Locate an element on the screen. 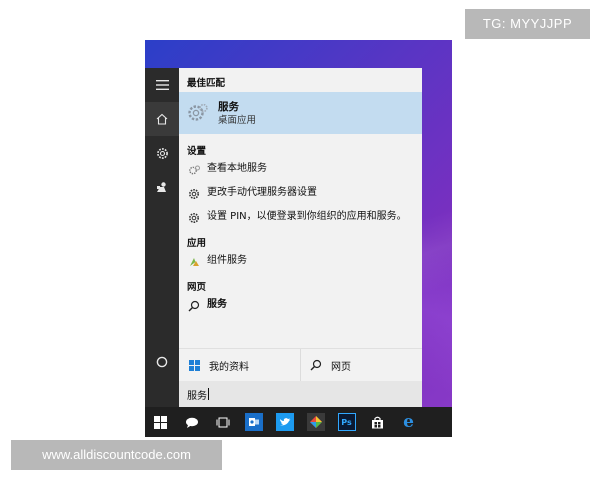 The height and width of the screenshot is (480, 600). web-tile-label: 网页 is located at coordinates (341, 367).